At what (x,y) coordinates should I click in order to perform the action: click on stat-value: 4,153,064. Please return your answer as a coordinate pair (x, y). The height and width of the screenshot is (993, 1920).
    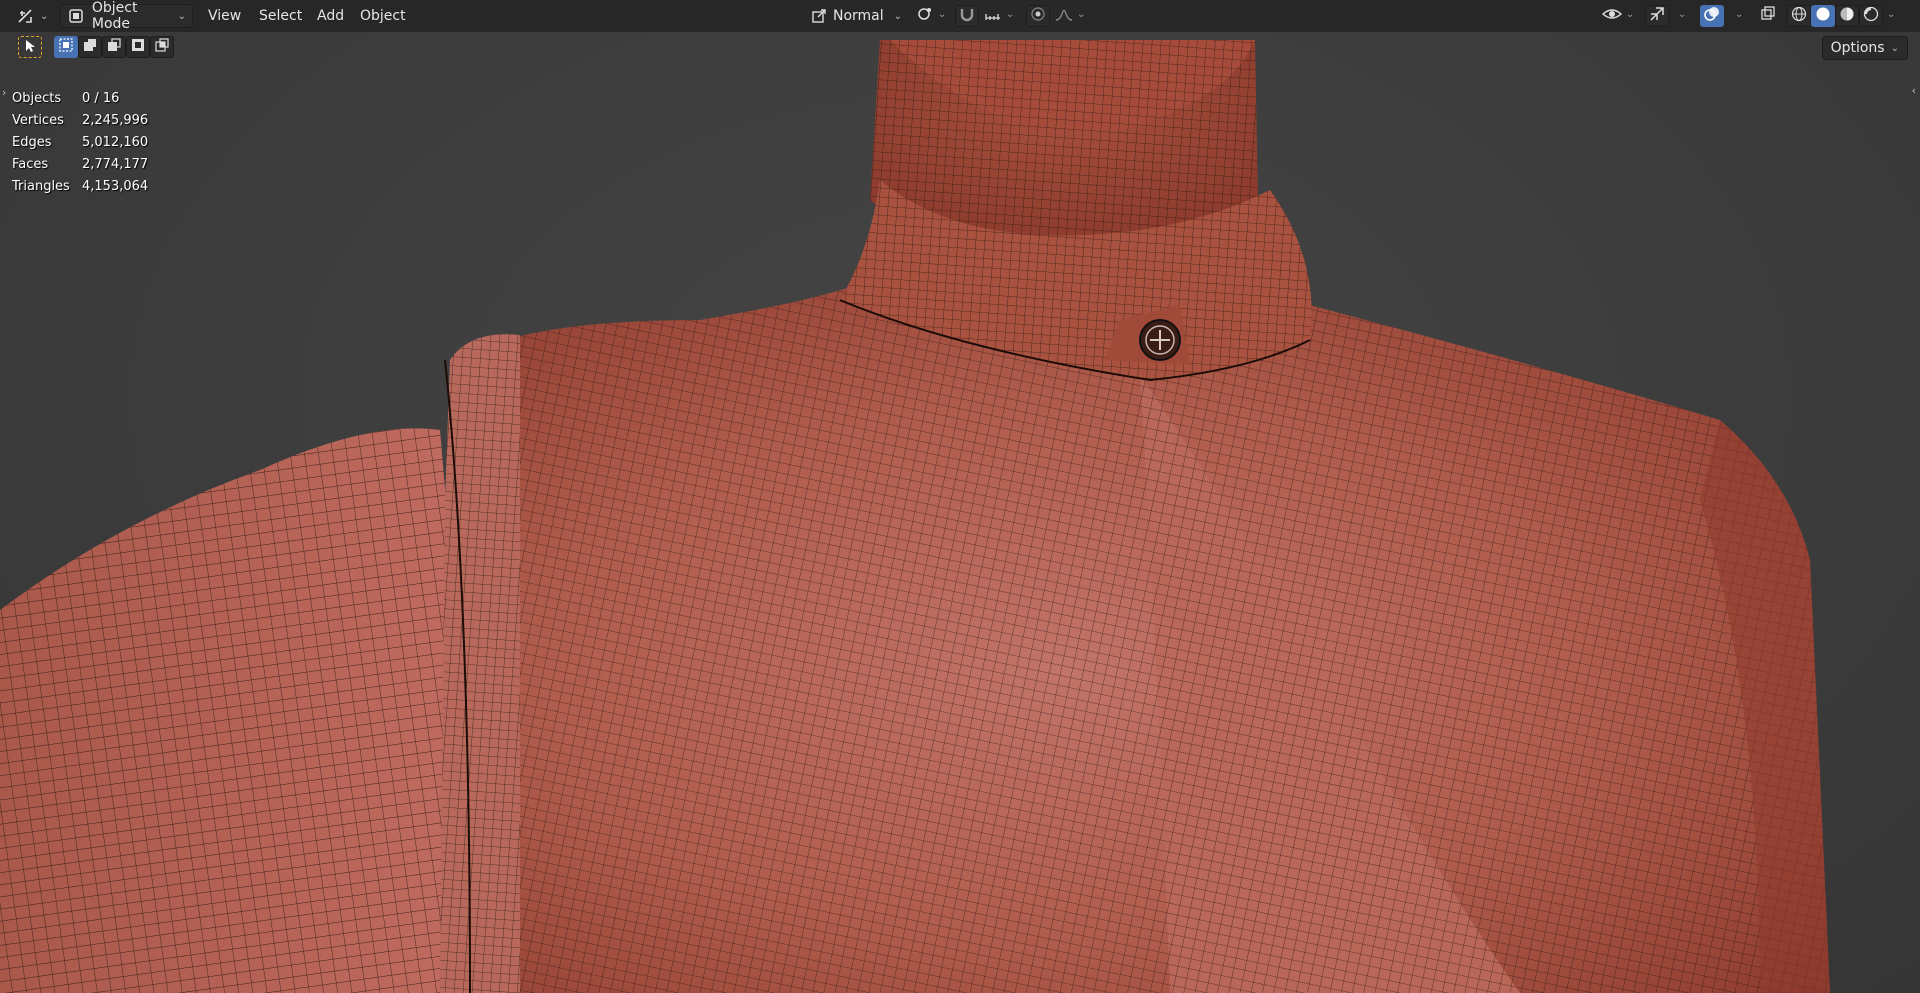
    Looking at the image, I should click on (115, 186).